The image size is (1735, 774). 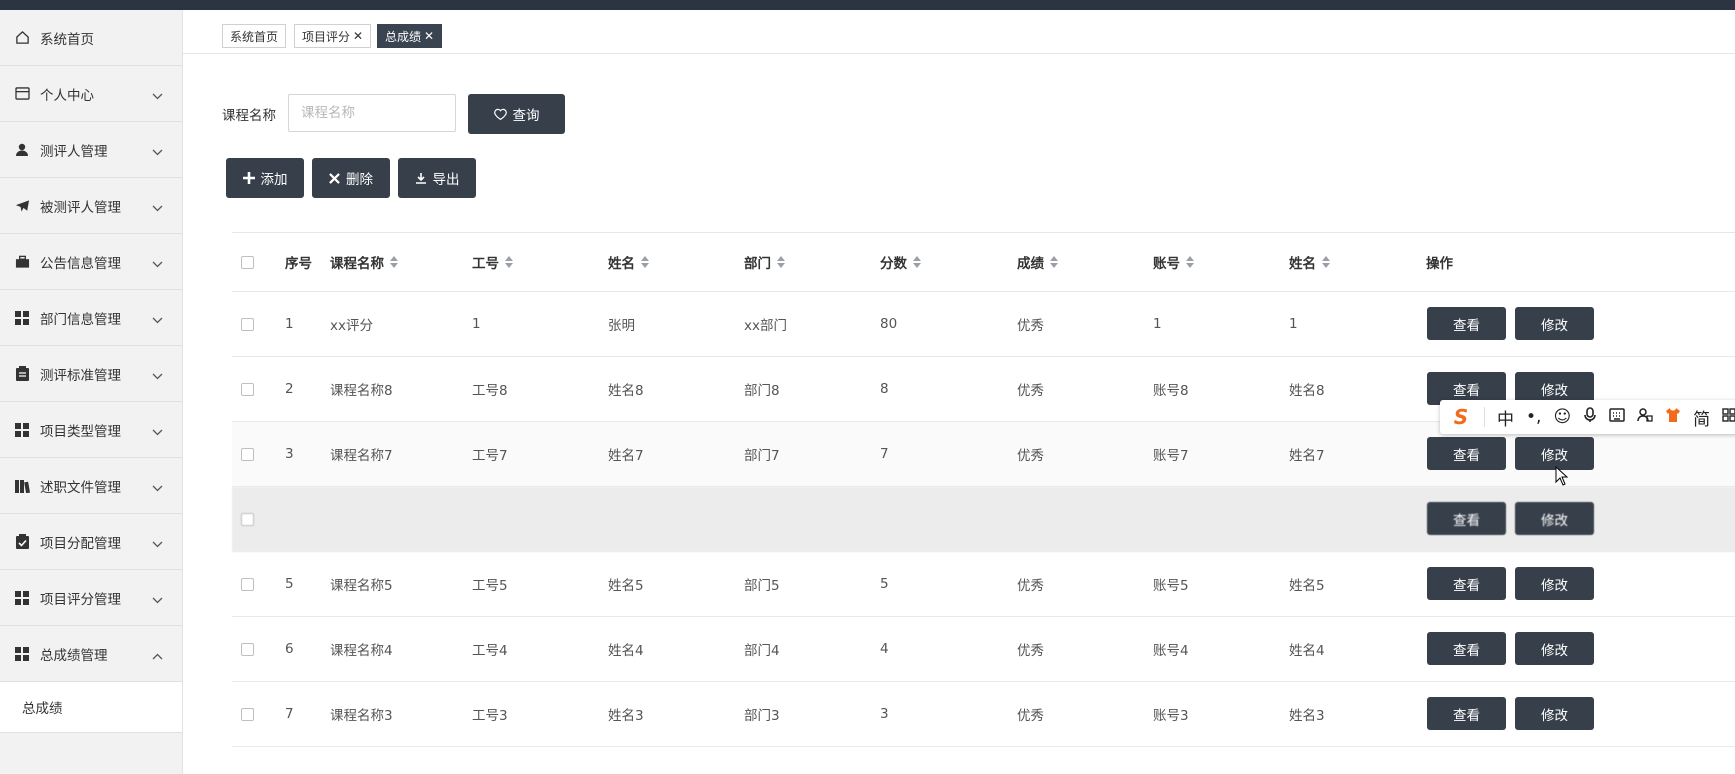 I want to click on delete-button-label: 删除, so click(x=359, y=180).